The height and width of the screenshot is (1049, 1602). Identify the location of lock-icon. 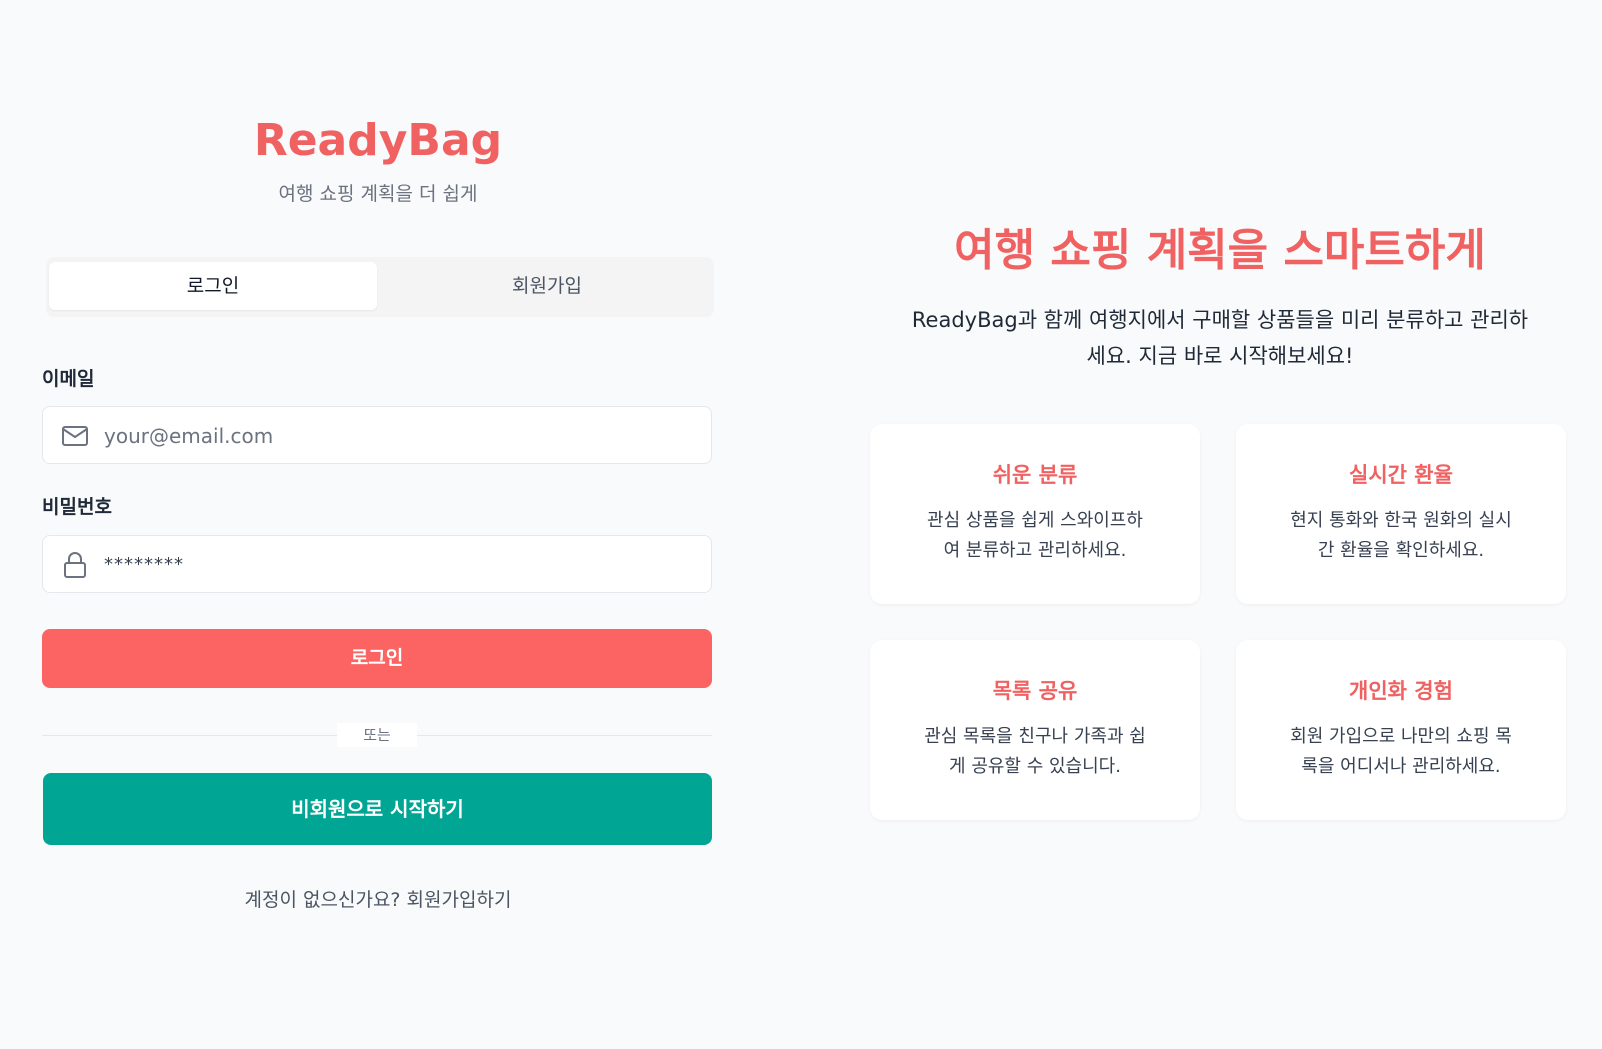
(75, 565).